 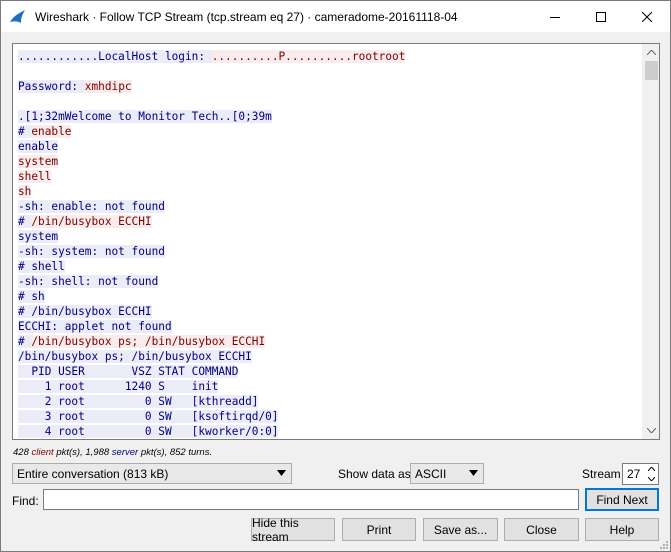 What do you see at coordinates (329, 251) in the screenshot?
I see `stream-line: -sh: system: not found` at bounding box center [329, 251].